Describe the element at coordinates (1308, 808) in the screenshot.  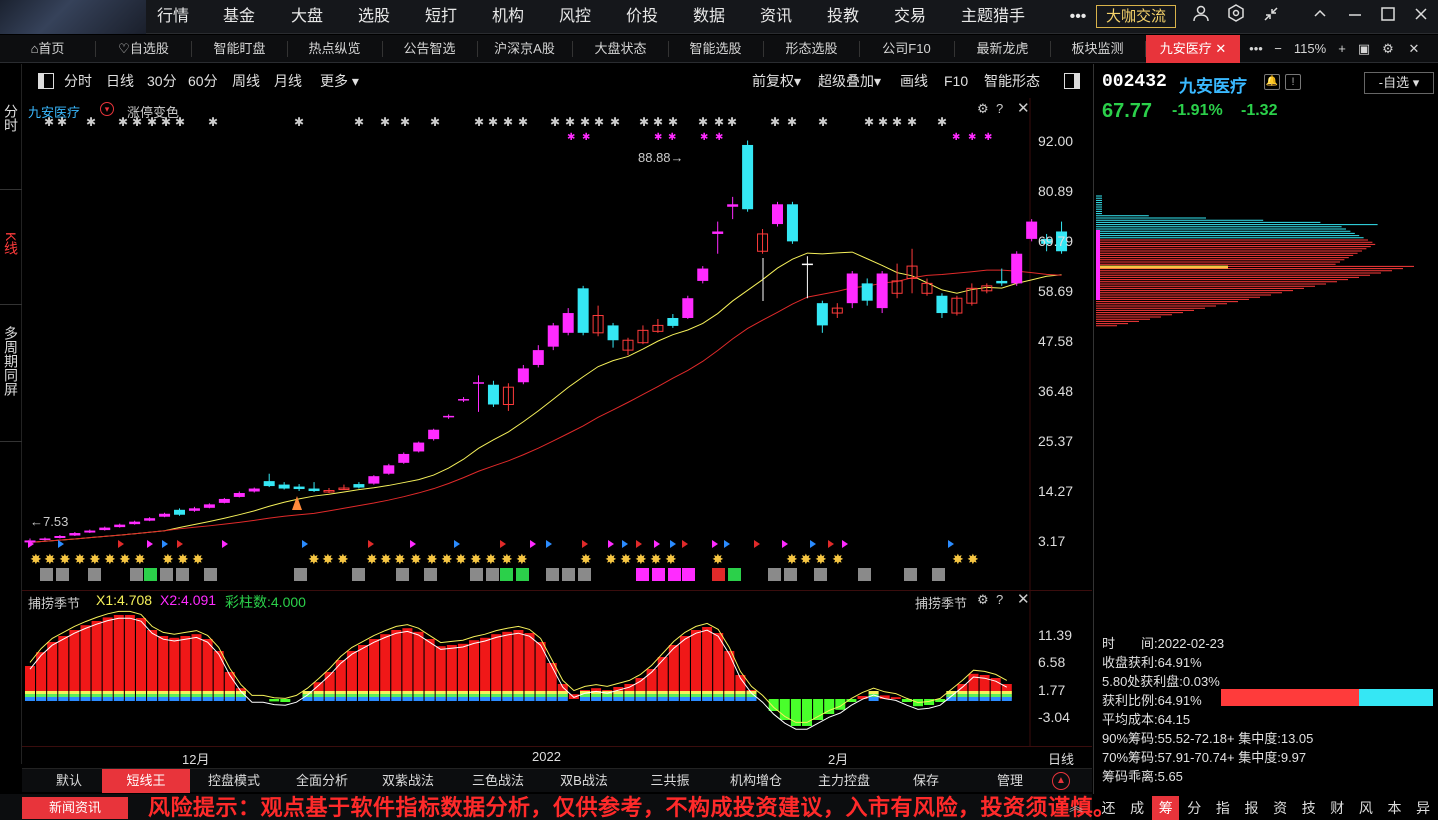
I see `panel-tab: 技` at that location.